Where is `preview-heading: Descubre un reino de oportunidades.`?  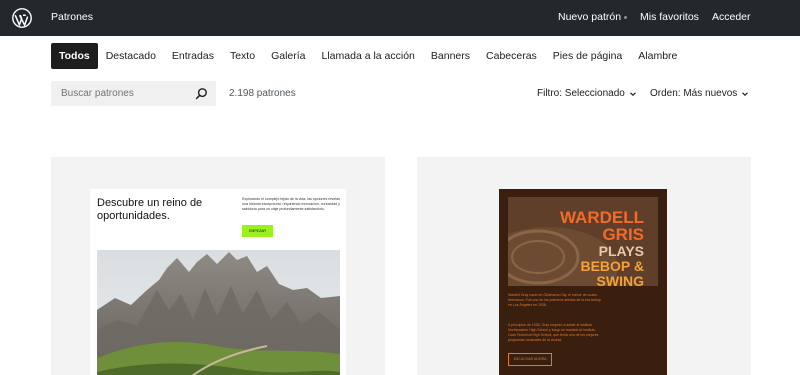 preview-heading: Descubre un reino de oportunidades. is located at coordinates (150, 209).